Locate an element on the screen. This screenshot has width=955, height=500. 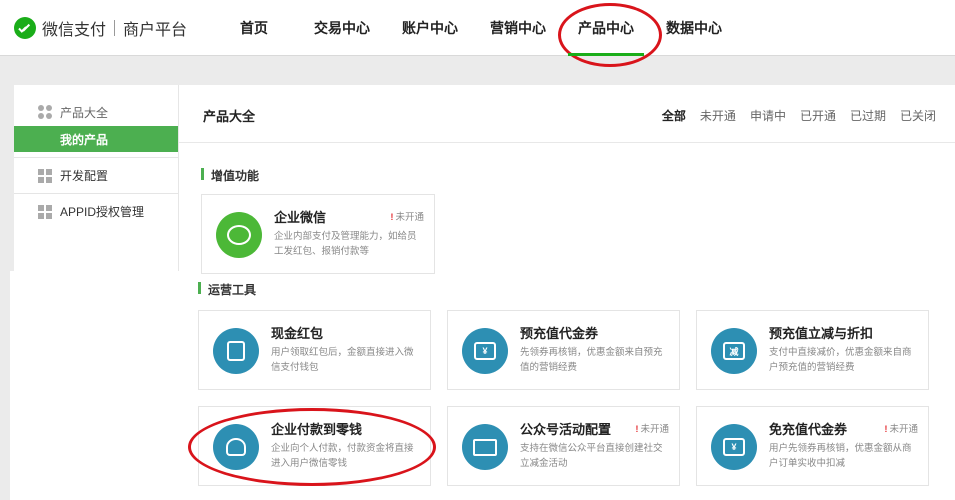
platform-name: 商户平台 is located at coordinates (155, 30).